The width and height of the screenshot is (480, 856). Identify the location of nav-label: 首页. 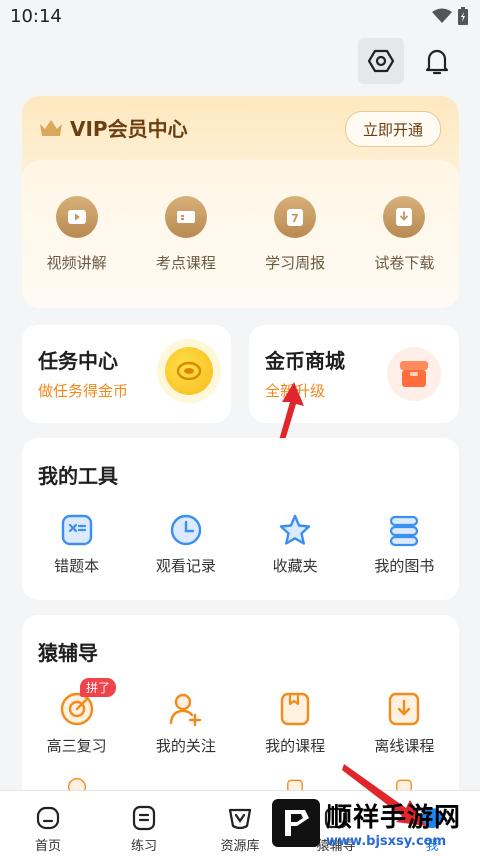
(47, 846).